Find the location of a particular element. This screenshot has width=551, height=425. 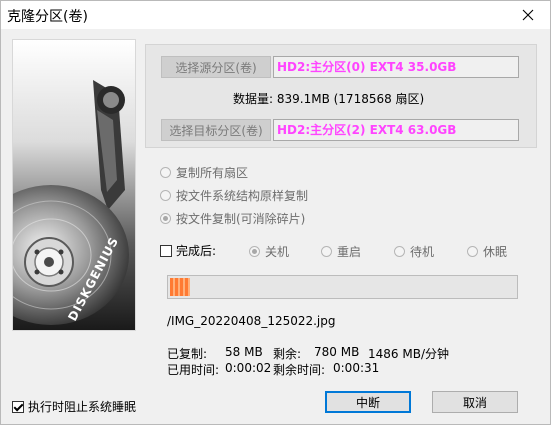

copy-mode-by-file: 按文件复制(可消除碎片) is located at coordinates (232, 218).